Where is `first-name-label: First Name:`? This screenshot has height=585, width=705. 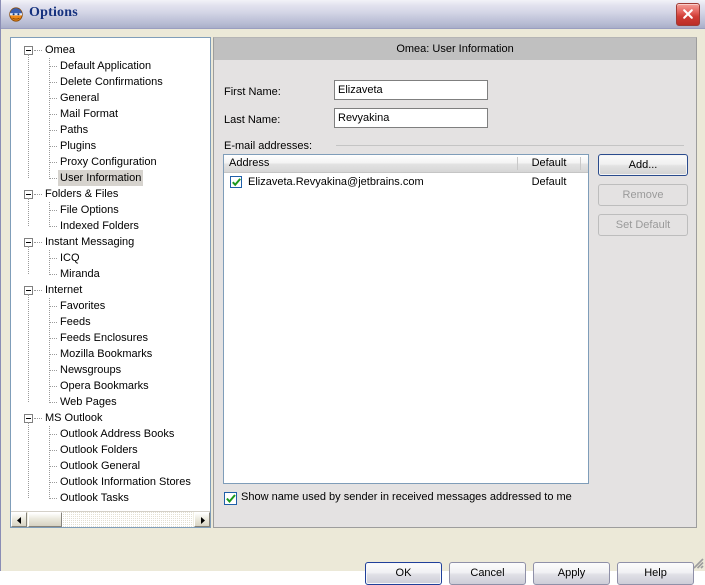
first-name-label: First Name: is located at coordinates (252, 92).